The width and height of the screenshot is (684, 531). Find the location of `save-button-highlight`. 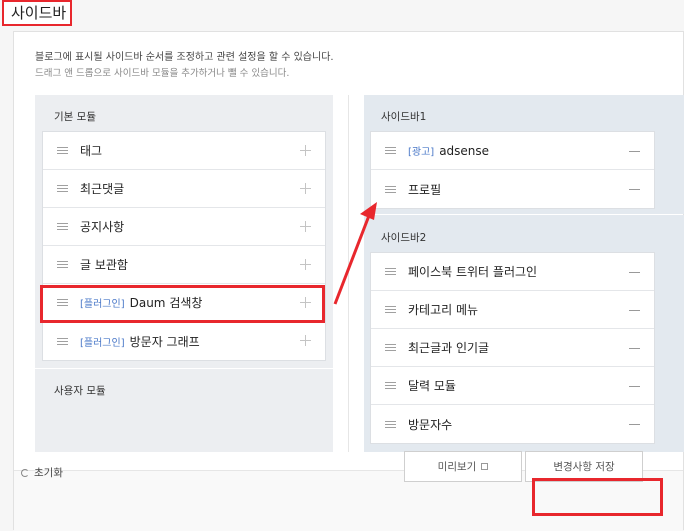

save-button-highlight is located at coordinates (597, 497).